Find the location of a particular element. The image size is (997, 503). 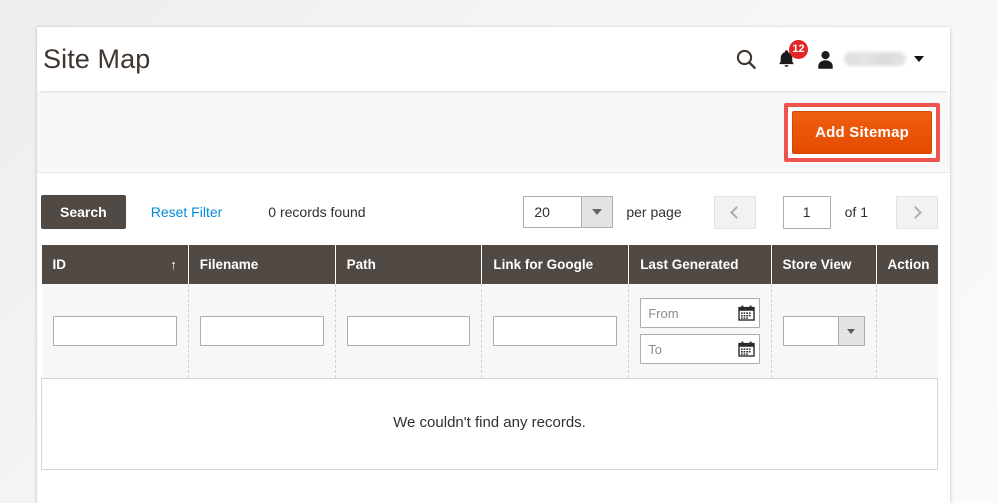

previous-page-button is located at coordinates (734, 212).